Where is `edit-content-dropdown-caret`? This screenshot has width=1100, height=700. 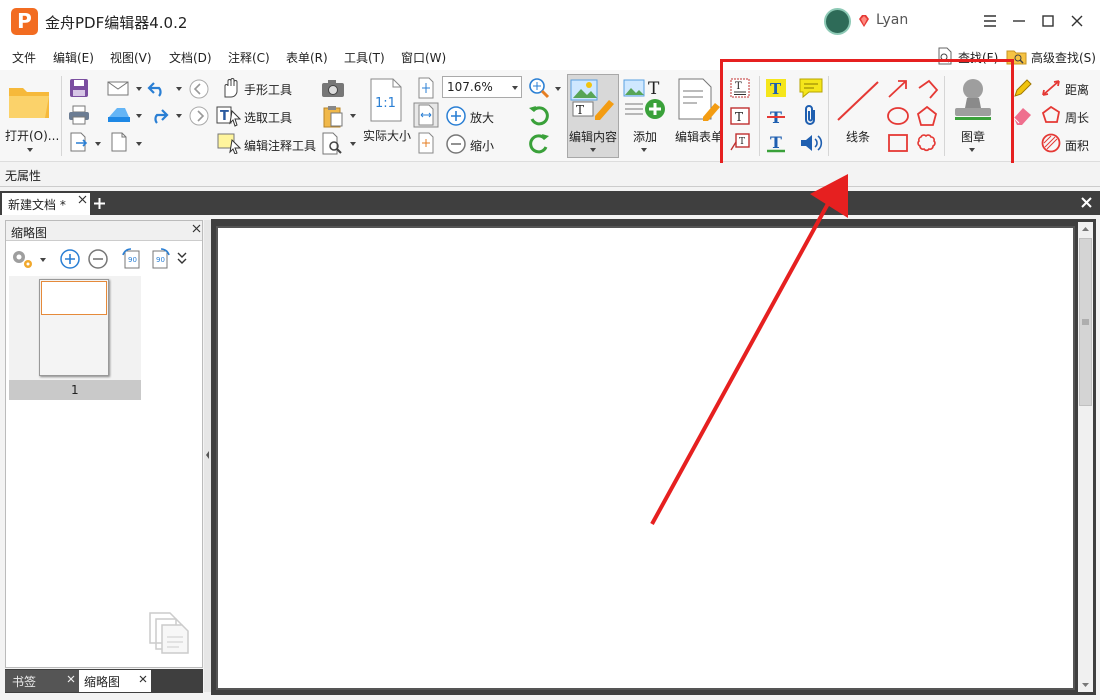 edit-content-dropdown-caret is located at coordinates (593, 150).